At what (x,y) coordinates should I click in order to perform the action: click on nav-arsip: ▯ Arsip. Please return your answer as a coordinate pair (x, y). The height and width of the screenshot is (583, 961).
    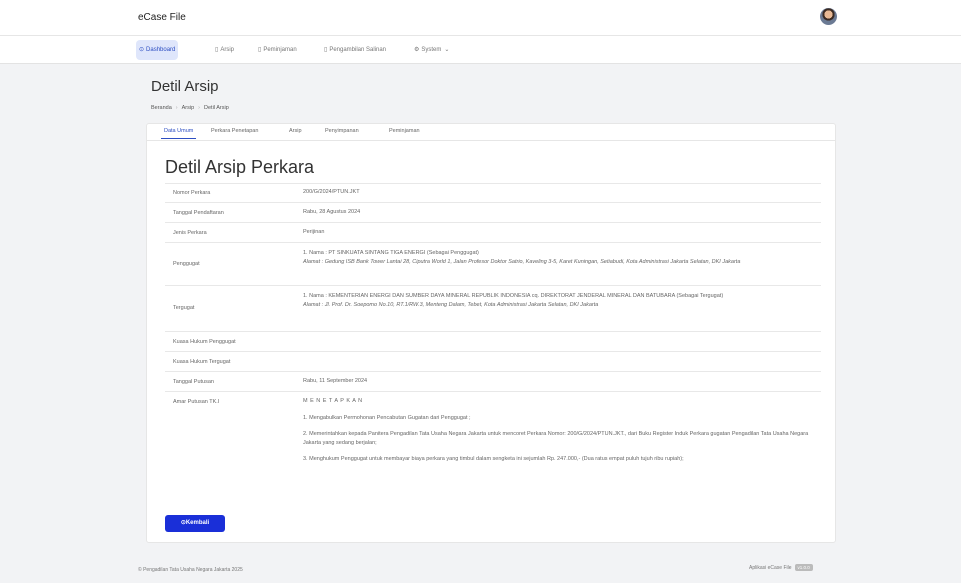
    Looking at the image, I should click on (224, 50).